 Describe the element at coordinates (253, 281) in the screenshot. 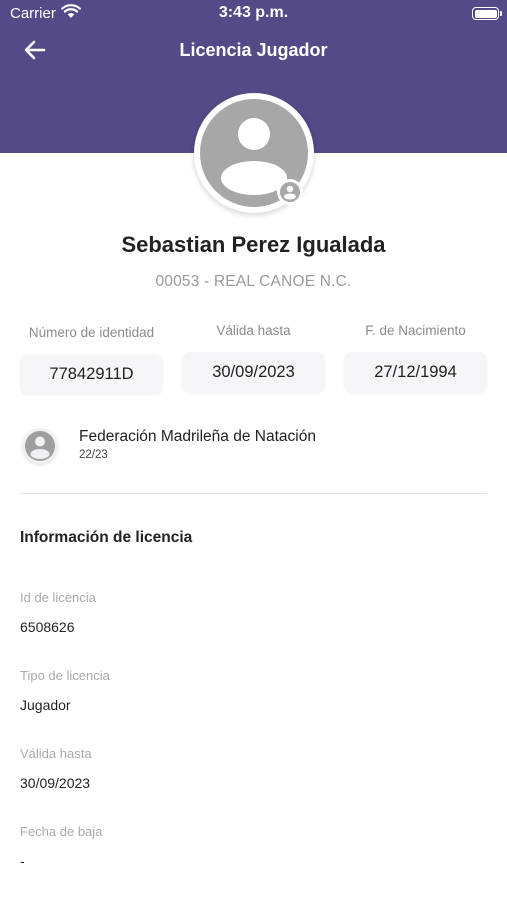

I see `player-club: 00053 - REAL CANOE N.C.` at that location.